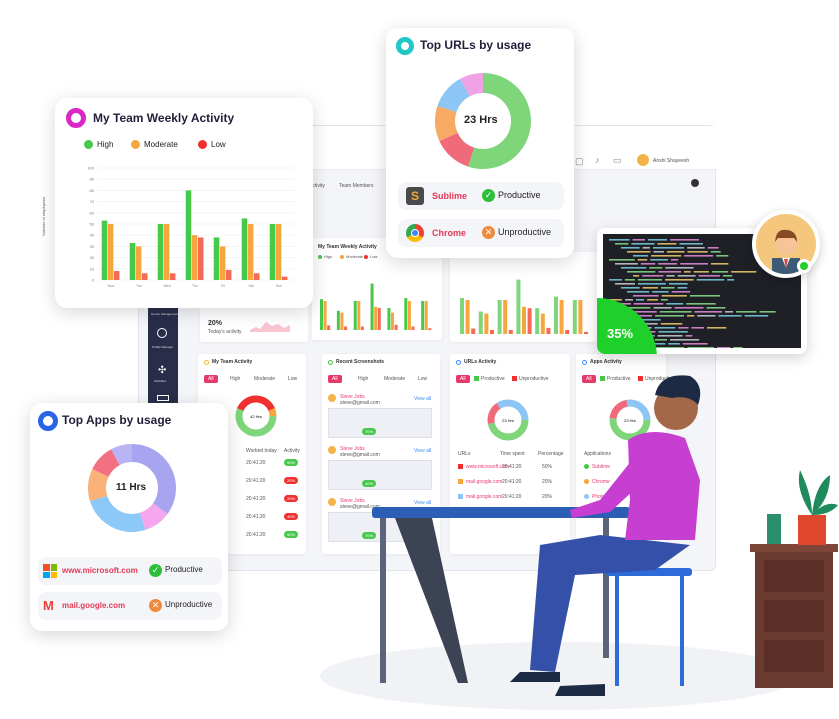 This screenshot has height=719, width=839. What do you see at coordinates (449, 233) in the screenshot?
I see `url-row-chrome-name: Chrome` at bounding box center [449, 233].